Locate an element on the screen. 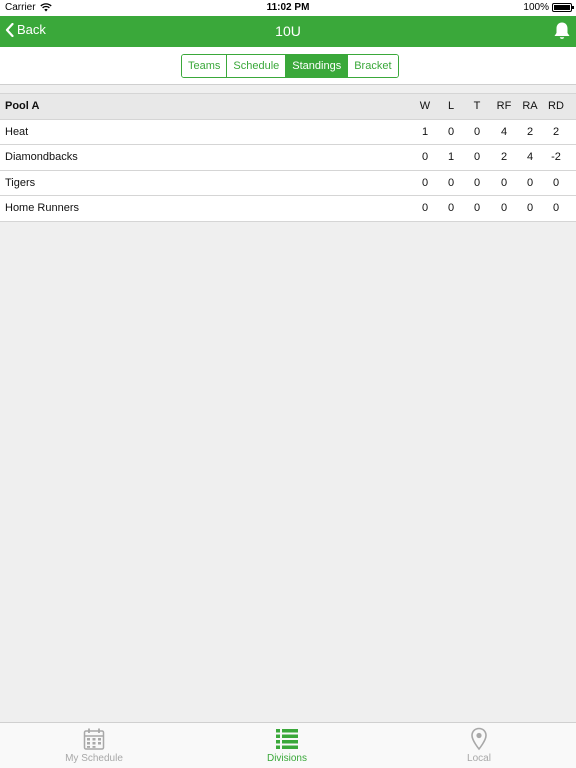 The height and width of the screenshot is (768, 576). tab-divisions: Divisions is located at coordinates (287, 745).